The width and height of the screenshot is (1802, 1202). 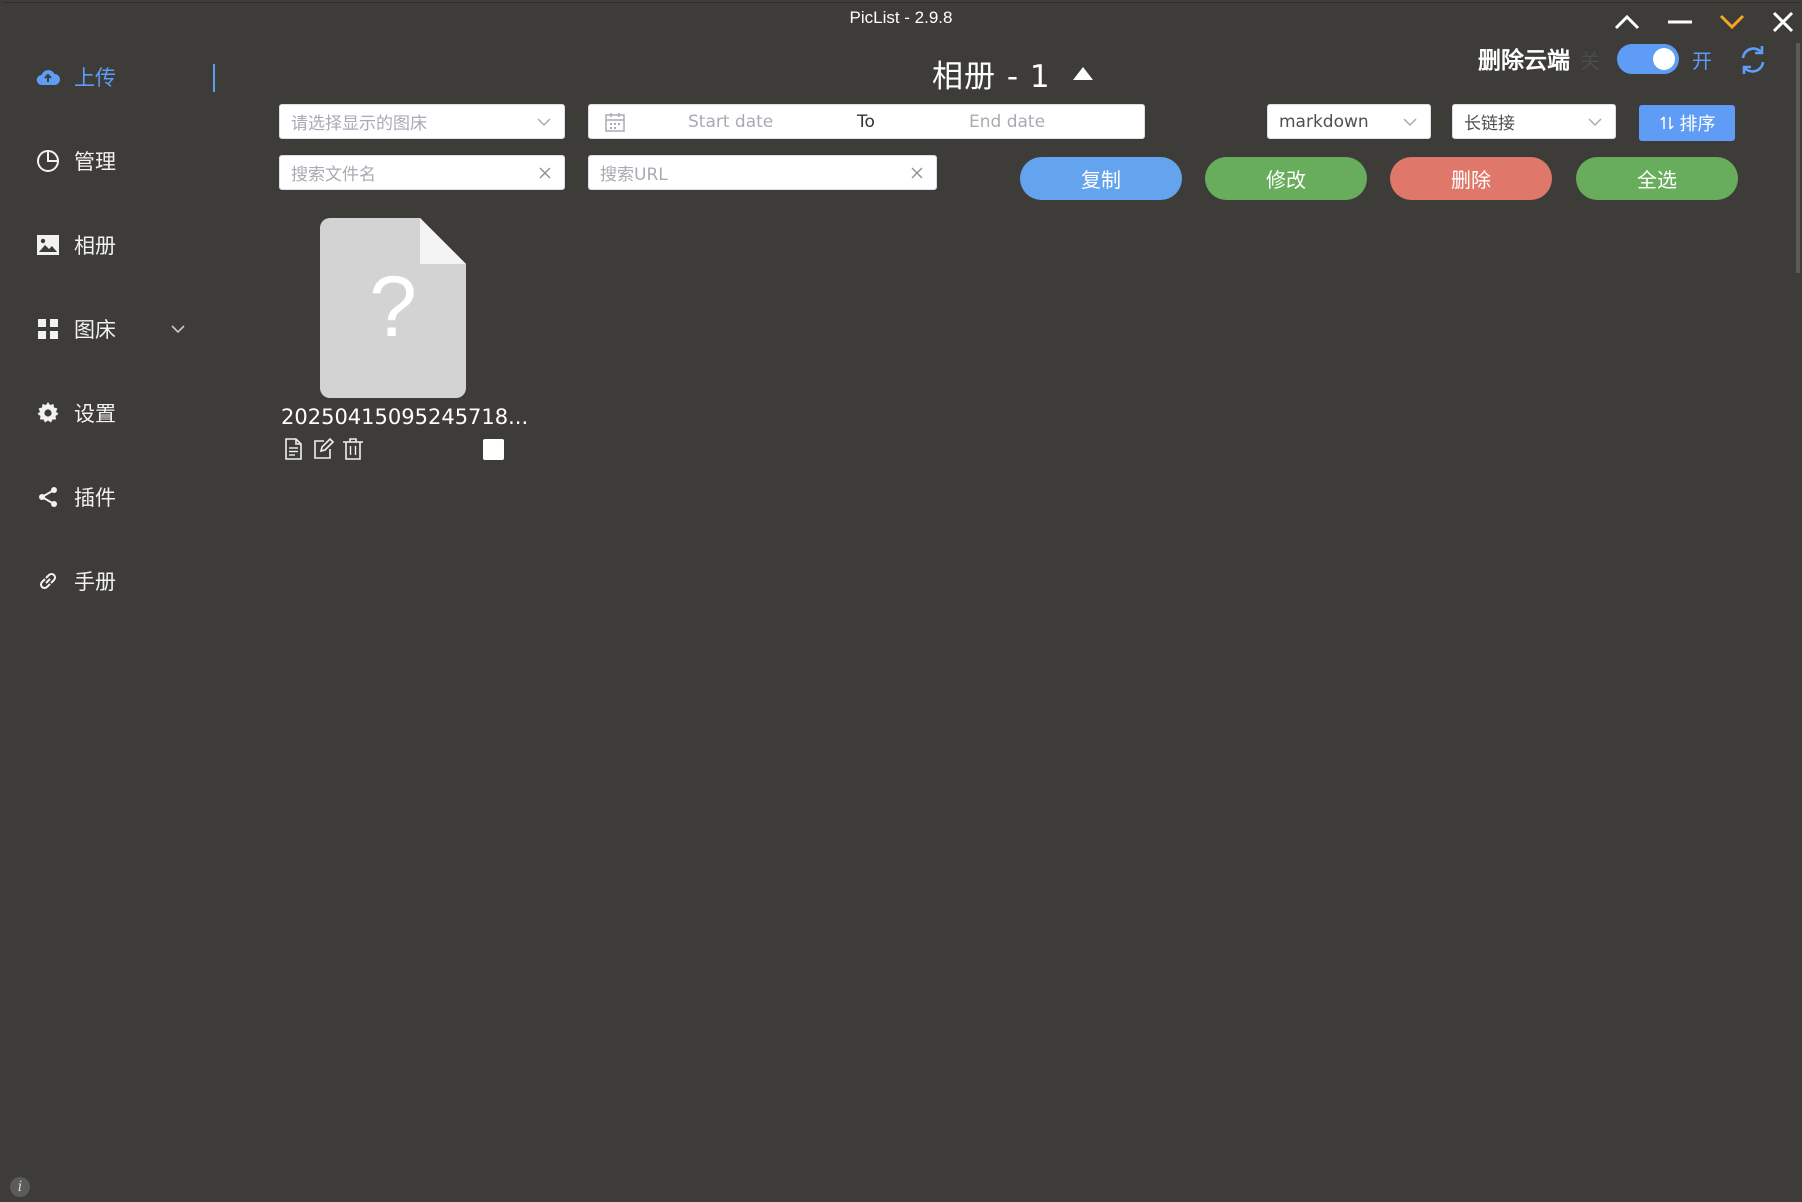 What do you see at coordinates (1783, 22) in the screenshot?
I see `close-icon` at bounding box center [1783, 22].